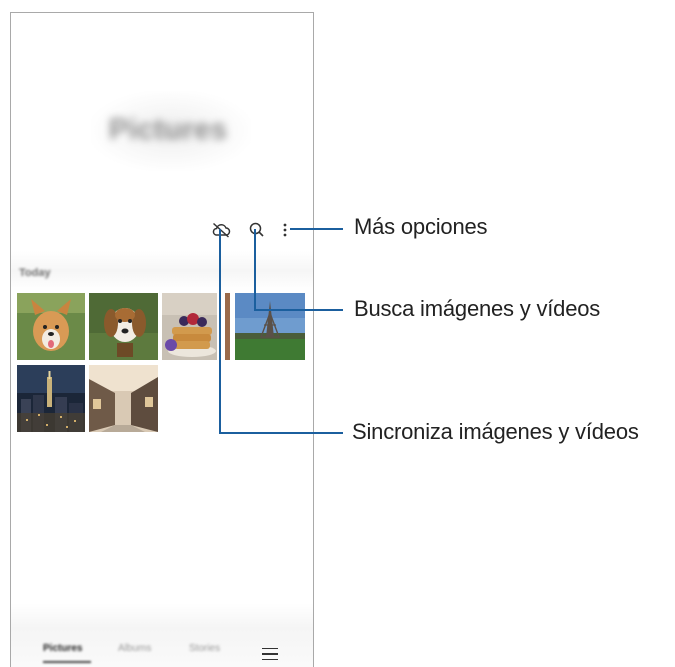 The image size is (675, 667). What do you see at coordinates (316, 229) in the screenshot?
I see `more-options-callout-line` at bounding box center [316, 229].